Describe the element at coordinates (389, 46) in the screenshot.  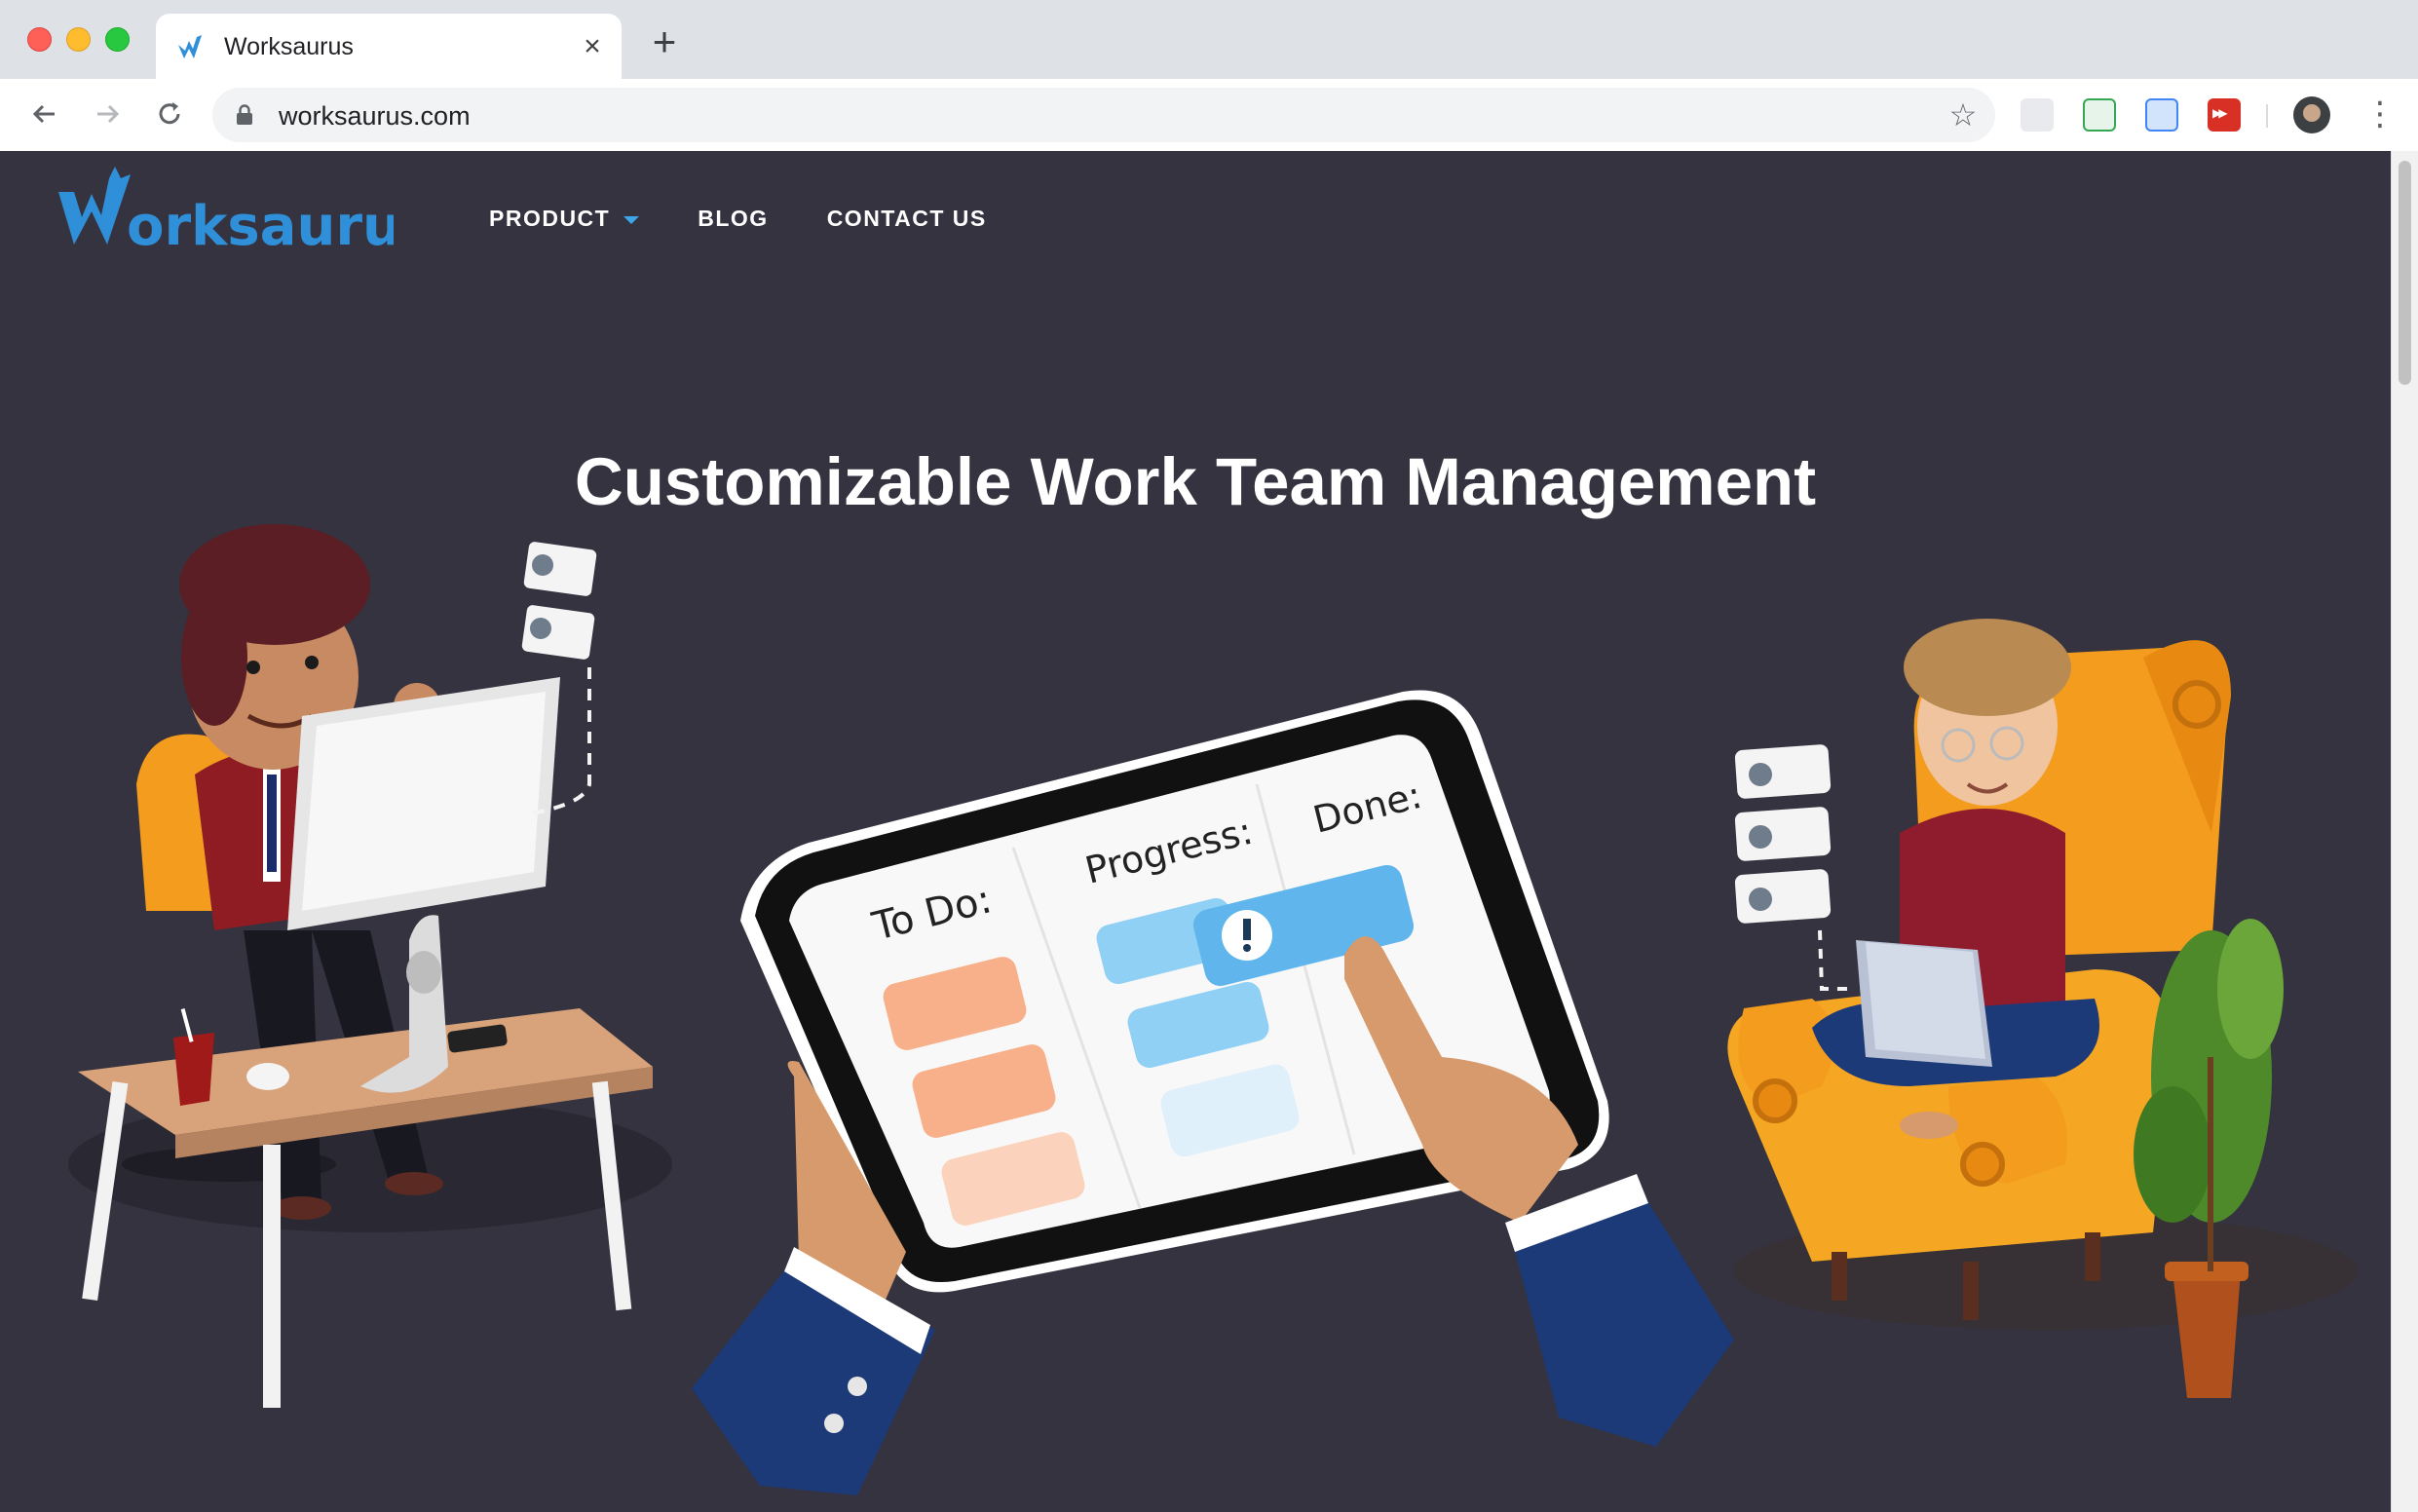
I see `browser-tab: Worksaurus ×` at that location.